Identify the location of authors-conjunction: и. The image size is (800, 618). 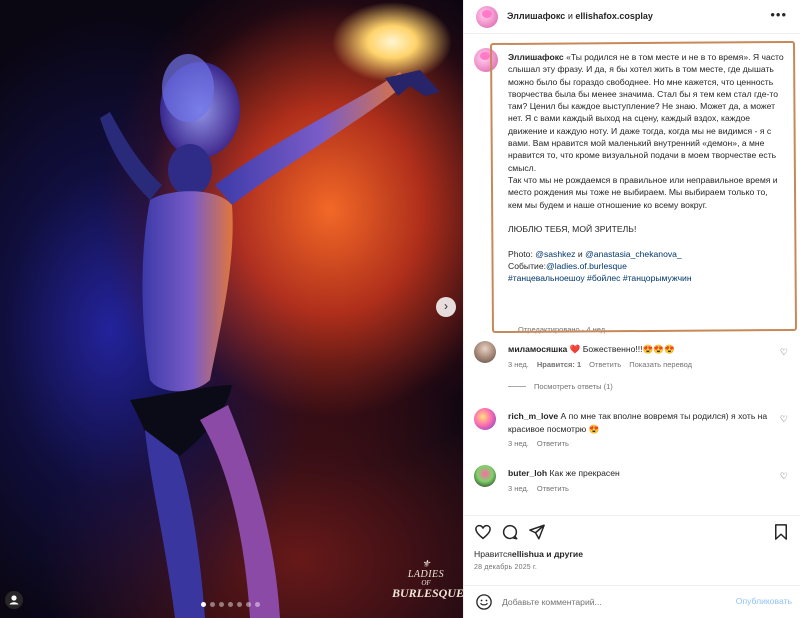
(570, 16).